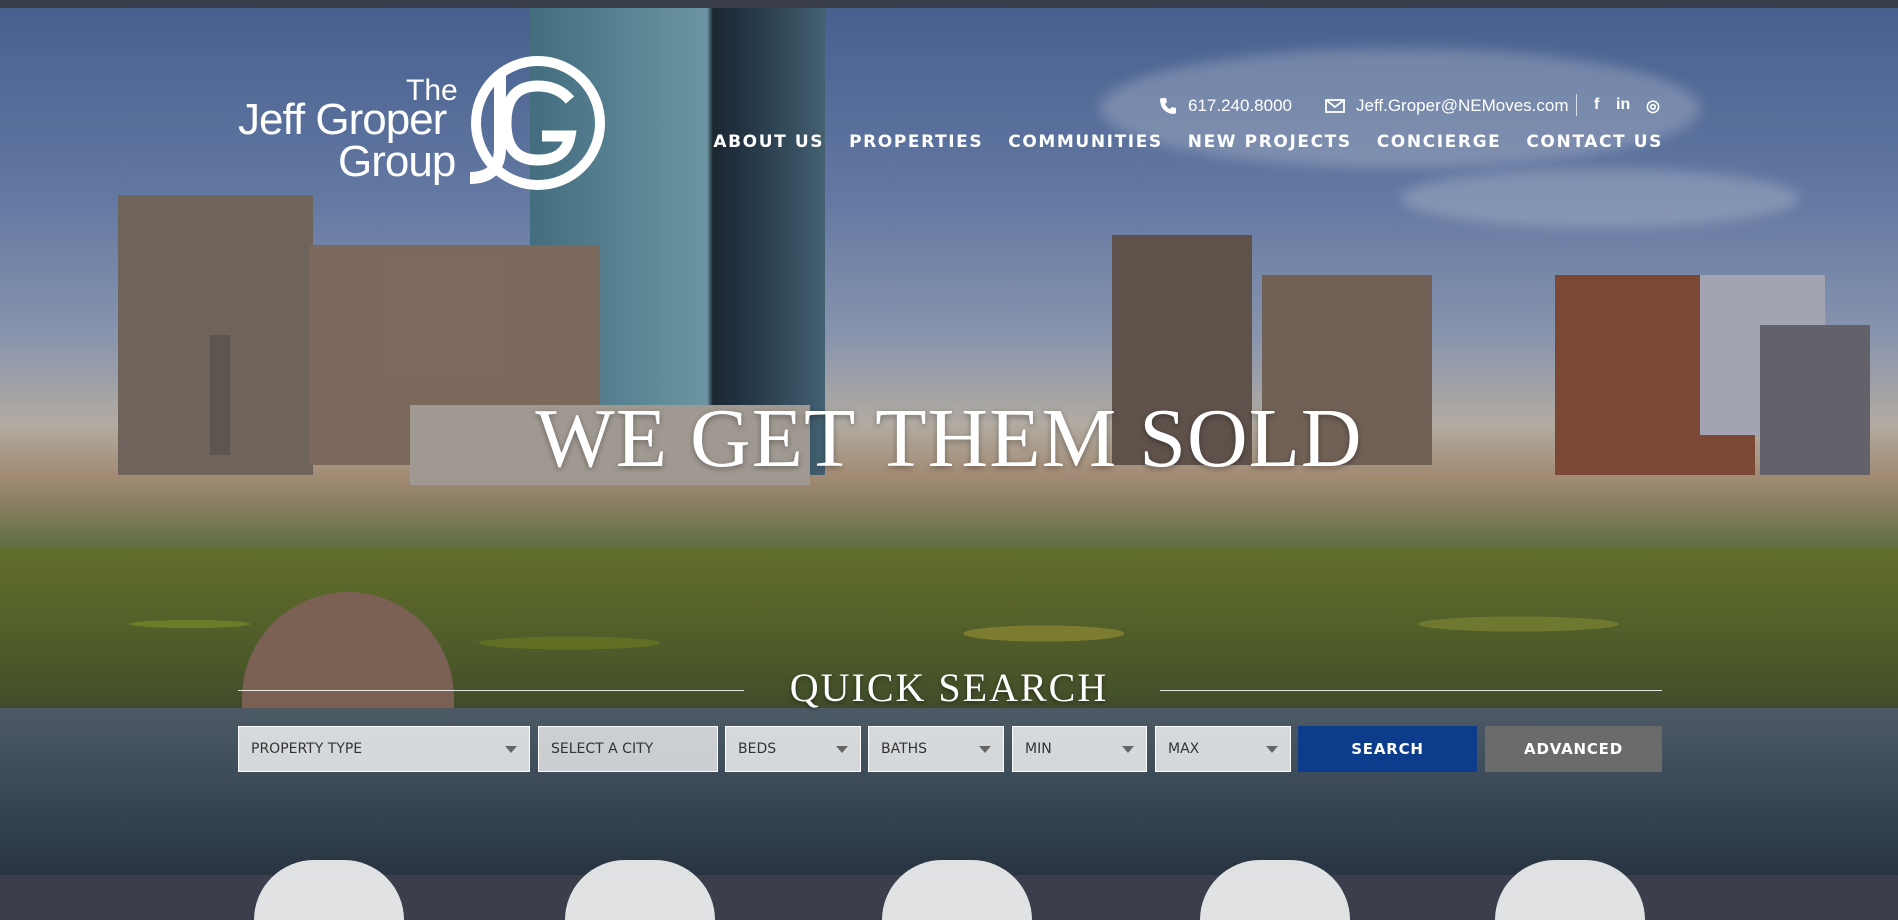 The width and height of the screenshot is (1898, 920). Describe the element at coordinates (397, 161) in the screenshot. I see `logo-name-line2: Group` at that location.